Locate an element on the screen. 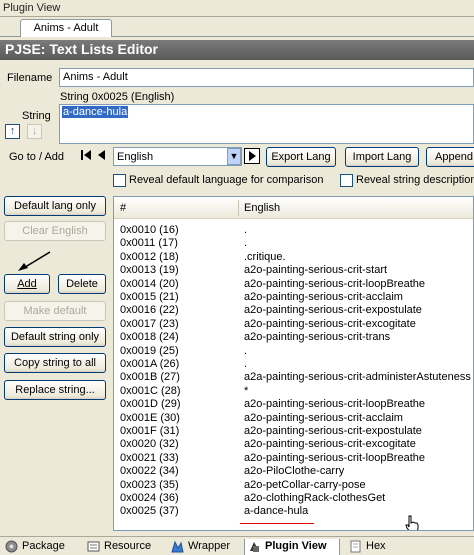  row-id: 0x0017 (23) is located at coordinates (149, 323).